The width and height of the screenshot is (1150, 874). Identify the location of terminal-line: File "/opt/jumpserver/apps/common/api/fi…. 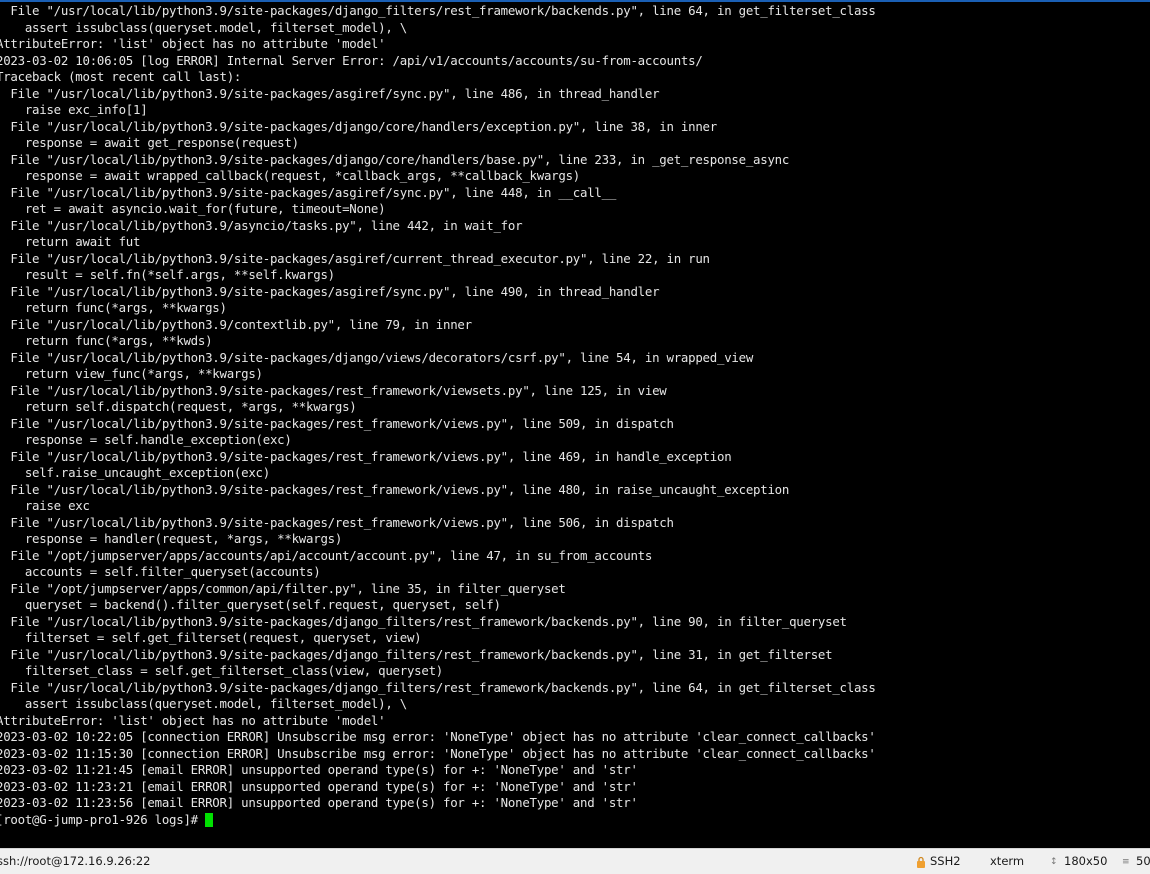
(283, 588).